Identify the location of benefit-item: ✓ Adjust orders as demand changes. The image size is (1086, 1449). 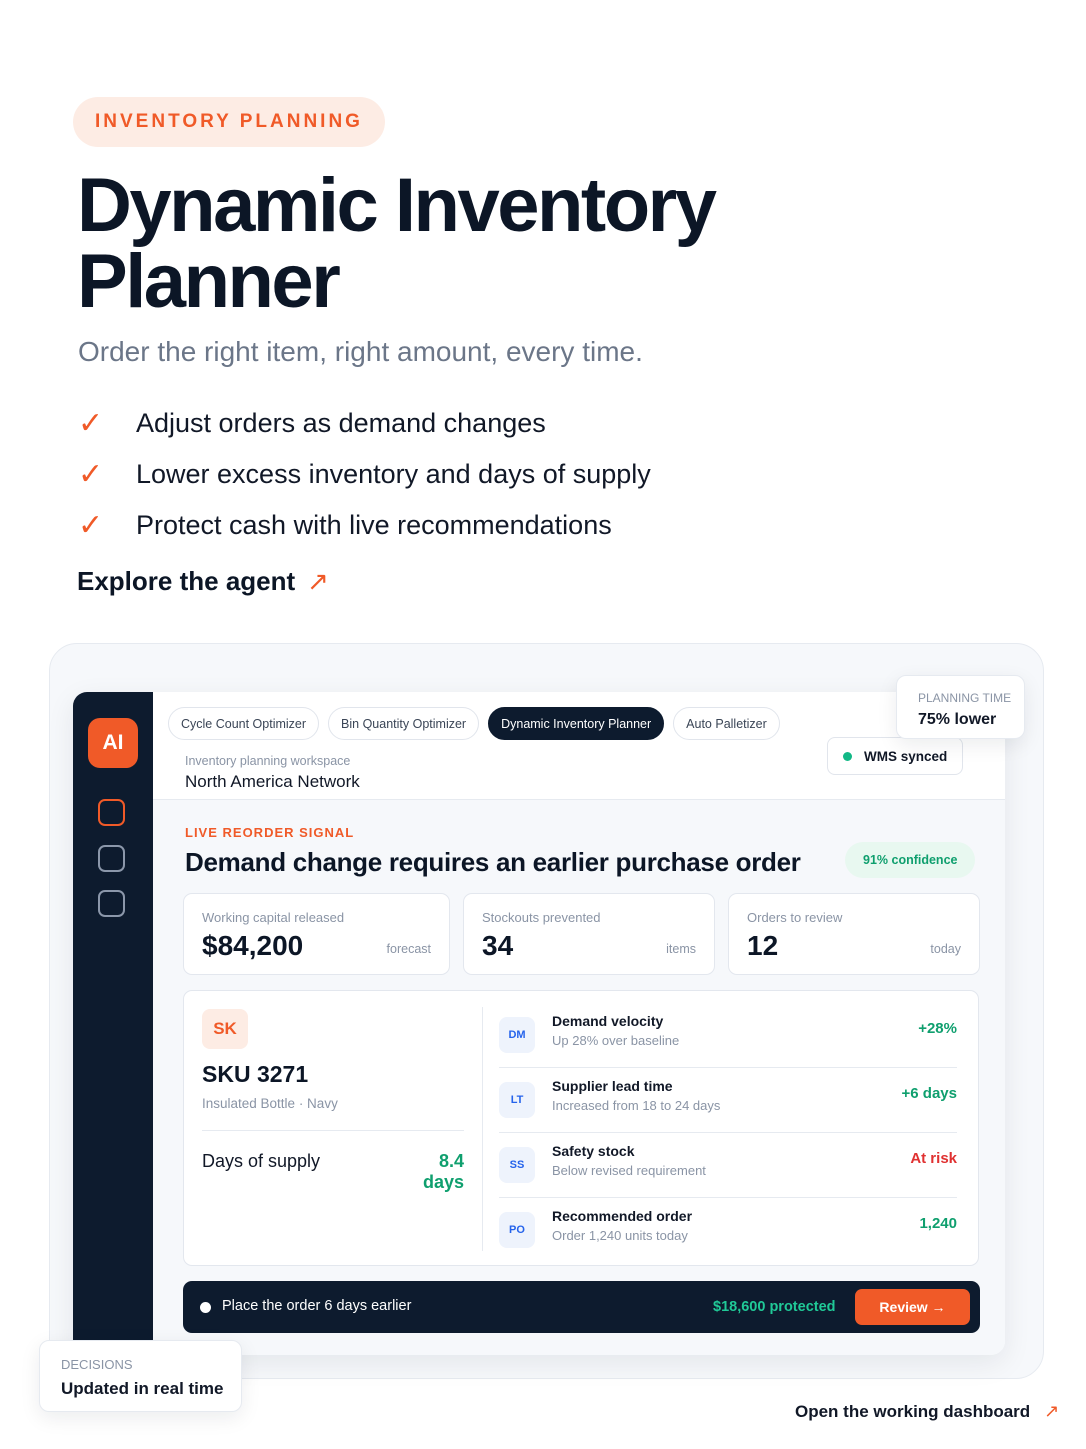
(364, 423).